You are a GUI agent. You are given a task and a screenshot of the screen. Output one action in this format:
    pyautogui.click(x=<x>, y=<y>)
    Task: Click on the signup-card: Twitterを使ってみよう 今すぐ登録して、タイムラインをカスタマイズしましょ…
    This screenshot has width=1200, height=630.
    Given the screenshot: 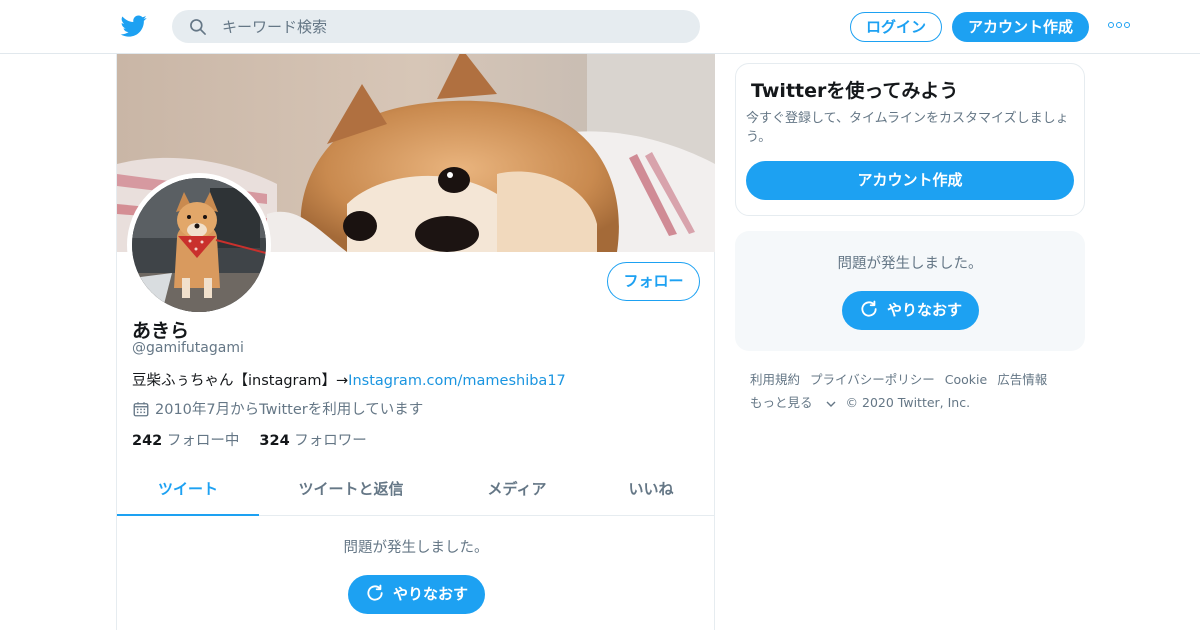 What is the action you would take?
    pyautogui.click(x=910, y=139)
    